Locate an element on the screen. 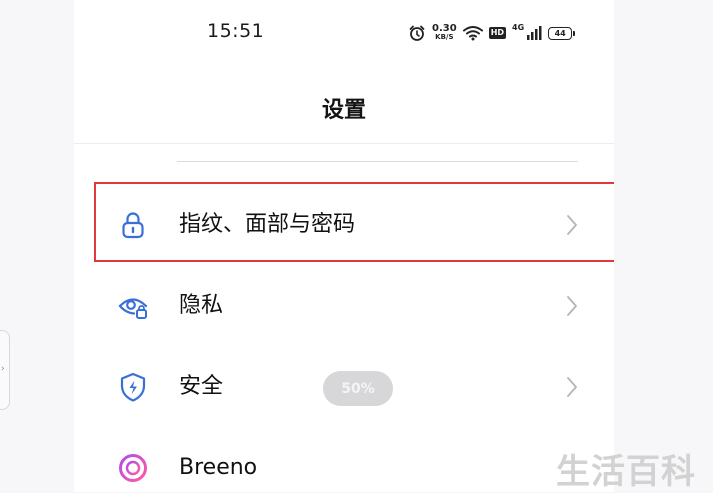 The image size is (713, 493). breeno-ring-icon is located at coordinates (133, 468).